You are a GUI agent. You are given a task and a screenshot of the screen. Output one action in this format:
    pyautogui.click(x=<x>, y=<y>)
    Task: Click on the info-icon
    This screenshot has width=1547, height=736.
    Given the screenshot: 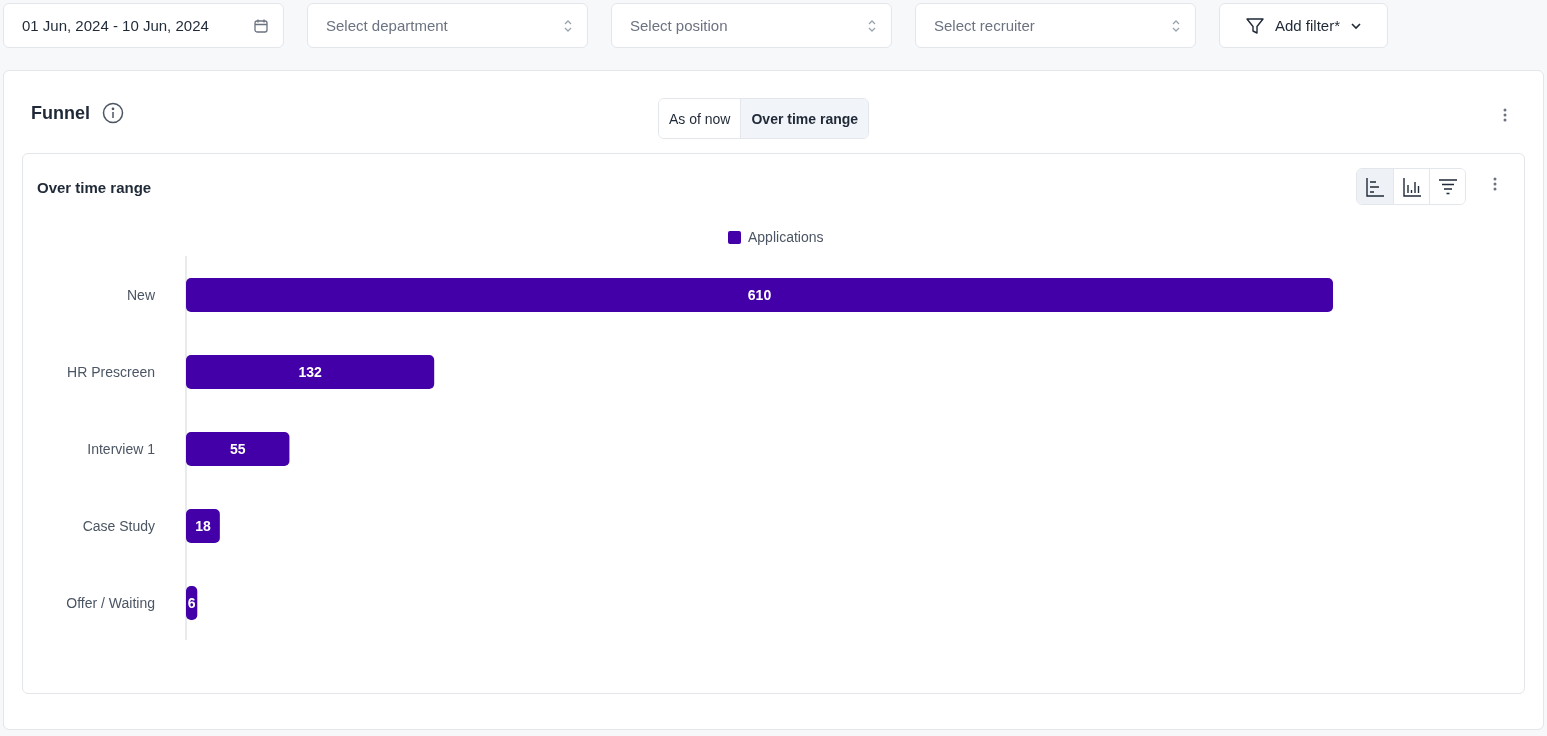 What is the action you would take?
    pyautogui.click(x=113, y=113)
    